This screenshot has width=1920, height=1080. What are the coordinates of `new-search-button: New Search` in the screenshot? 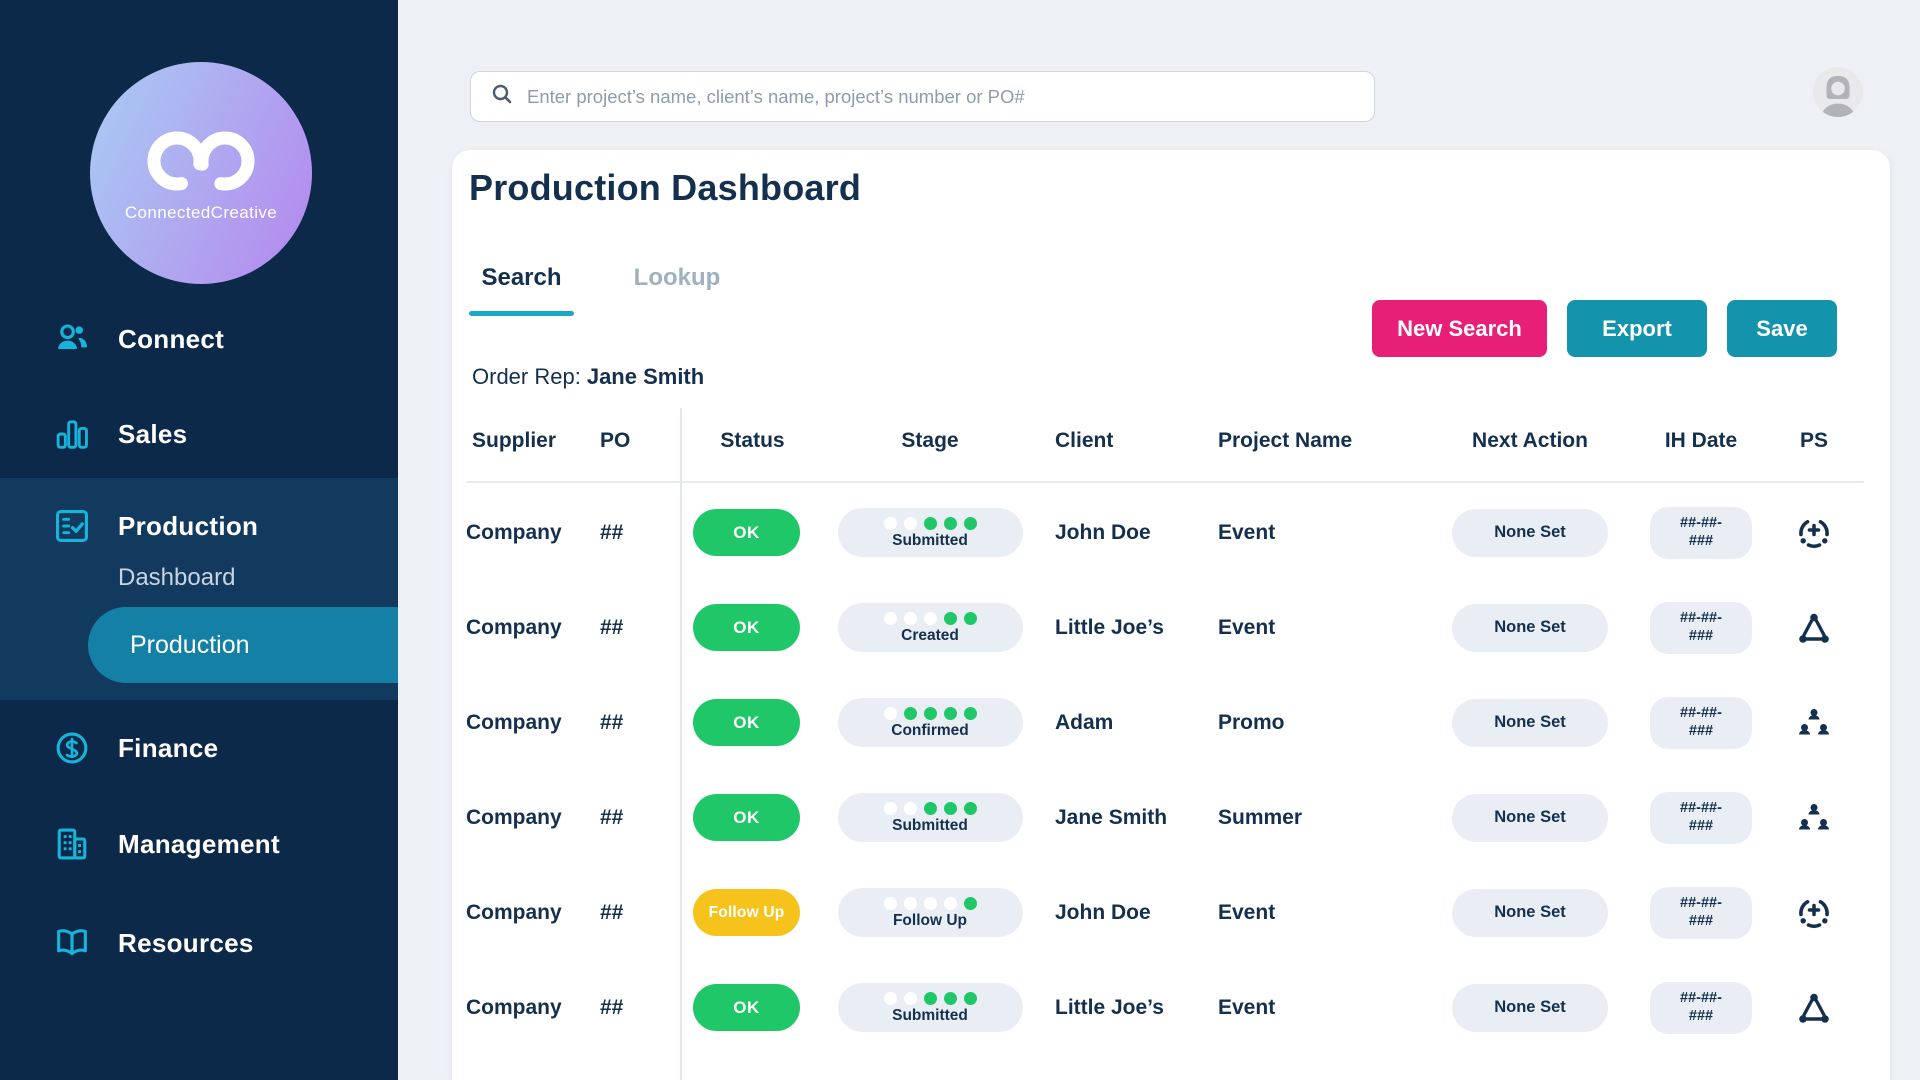 It's located at (1459, 328).